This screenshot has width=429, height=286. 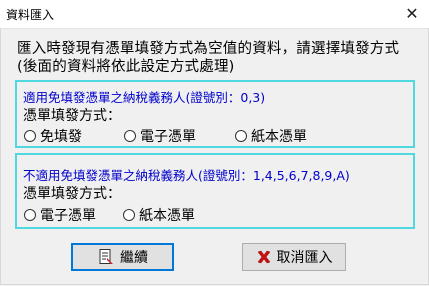 What do you see at coordinates (72, 194) in the screenshot?
I see `non-exempt-group-label: 憑單填發方式：` at bounding box center [72, 194].